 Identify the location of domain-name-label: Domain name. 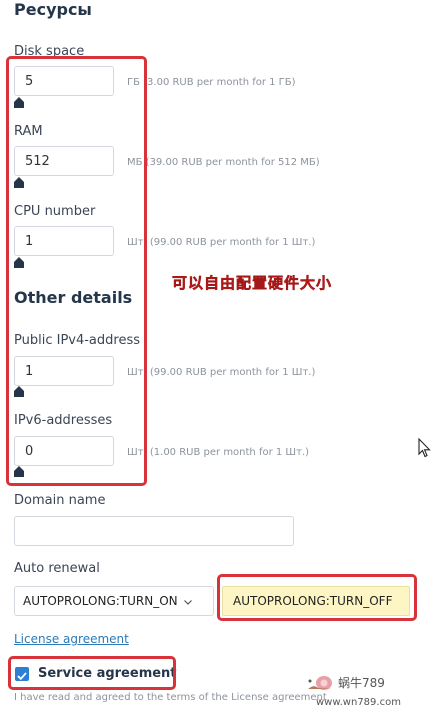
(60, 500).